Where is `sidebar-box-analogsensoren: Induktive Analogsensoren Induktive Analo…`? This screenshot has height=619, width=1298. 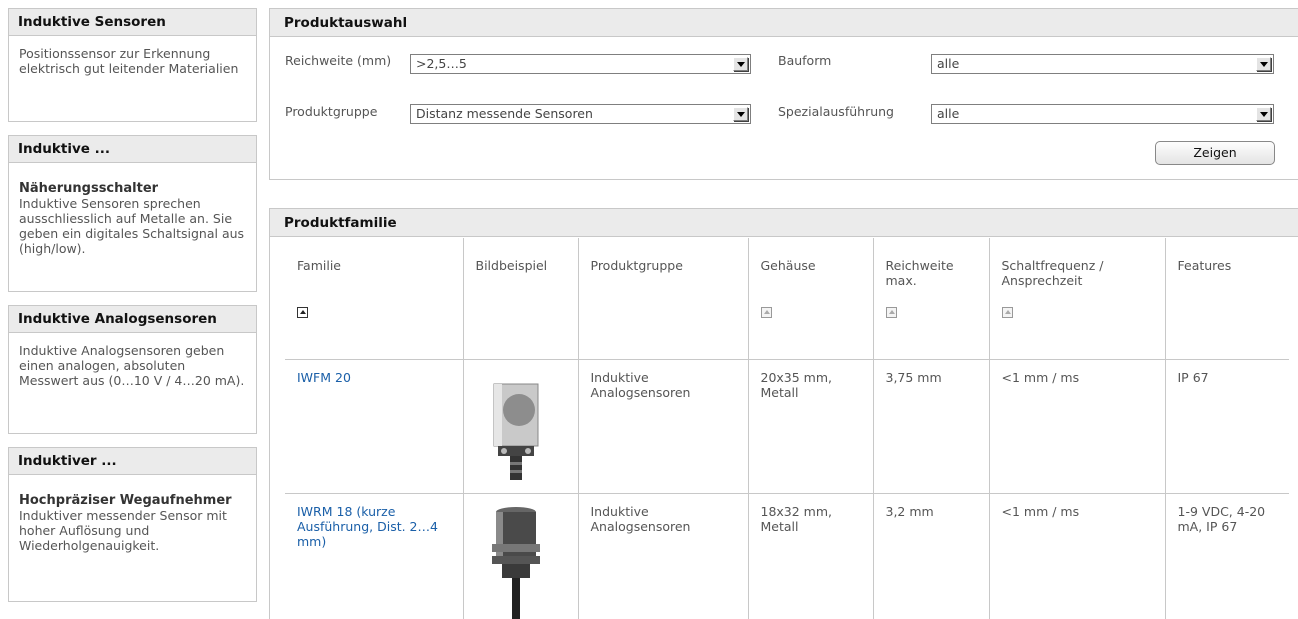 sidebar-box-analogsensoren: Induktive Analogsensoren Induktive Analo… is located at coordinates (132, 369).